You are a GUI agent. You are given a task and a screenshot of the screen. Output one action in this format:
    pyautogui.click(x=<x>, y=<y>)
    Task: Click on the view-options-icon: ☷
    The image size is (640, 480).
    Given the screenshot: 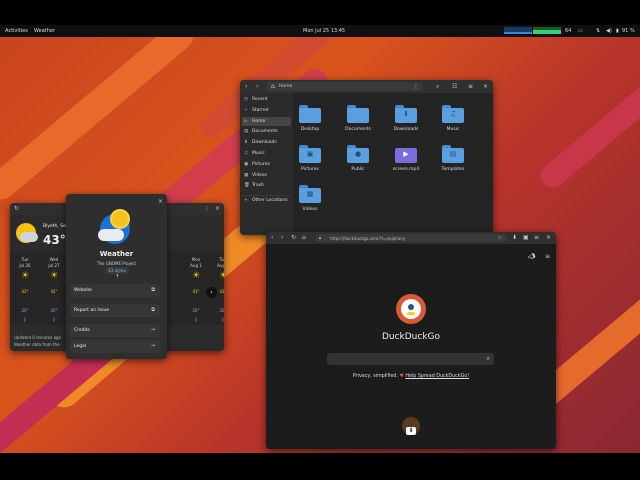 What is the action you would take?
    pyautogui.click(x=454, y=86)
    